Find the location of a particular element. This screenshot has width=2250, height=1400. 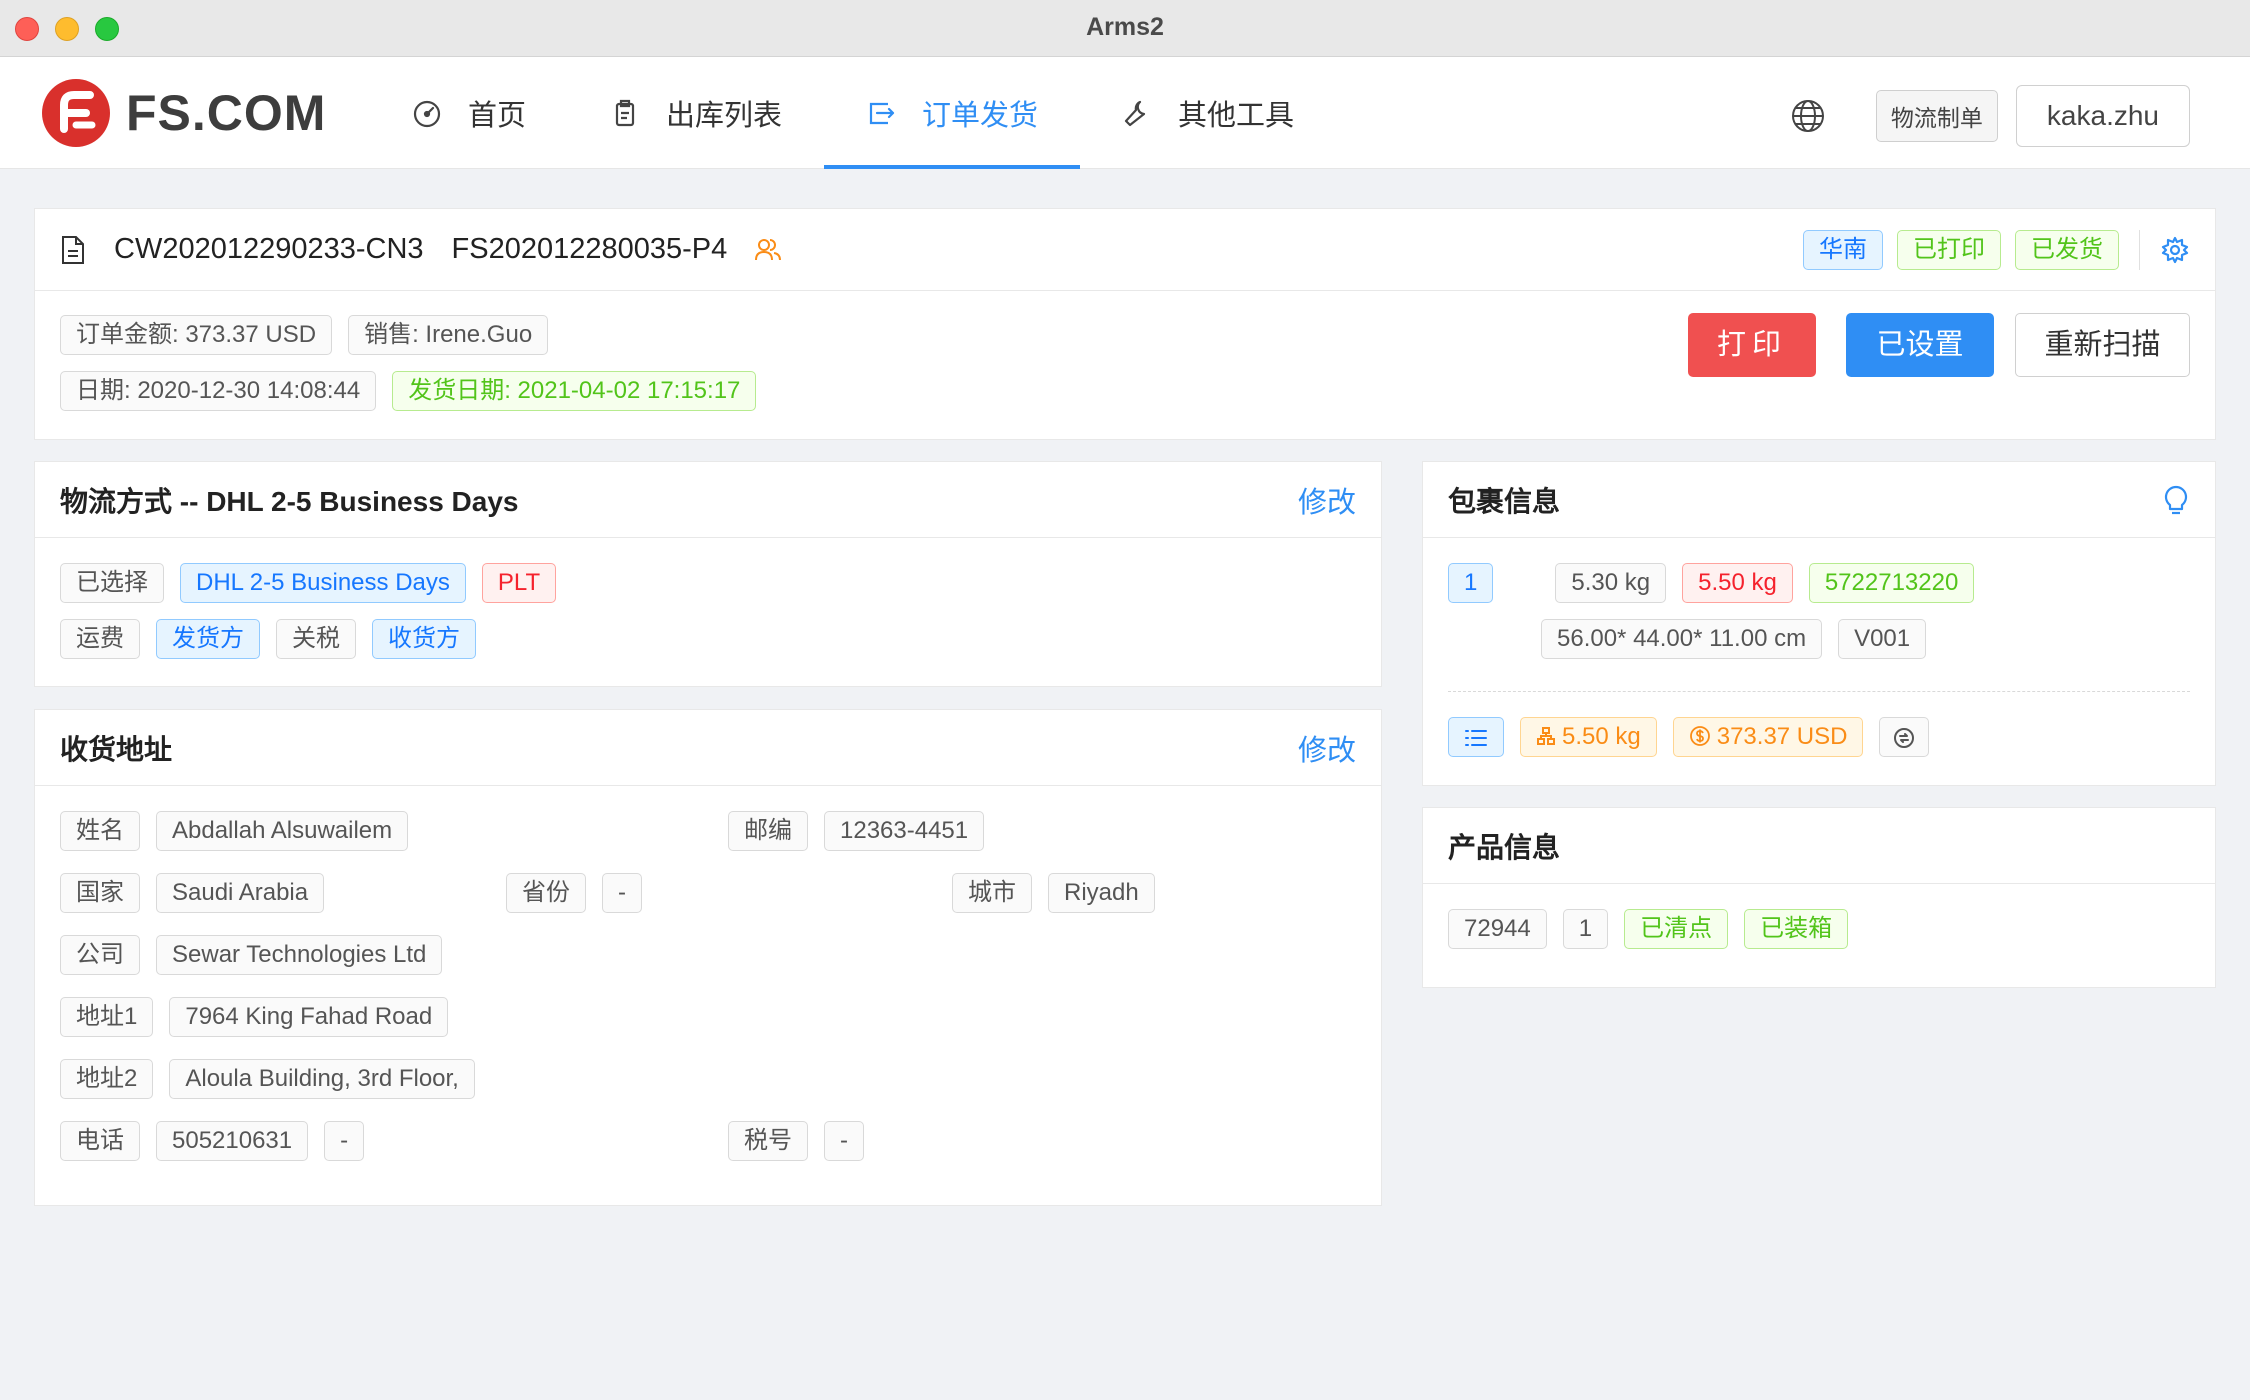

phone-value: 505210631 is located at coordinates (232, 1141).